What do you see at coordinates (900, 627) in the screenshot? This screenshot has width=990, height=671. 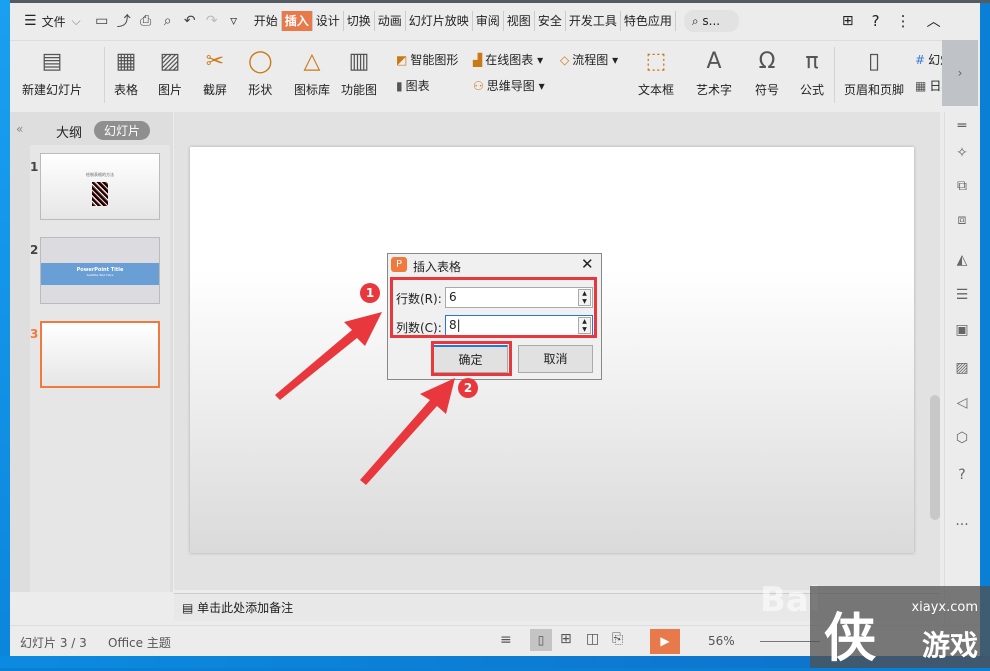 I see `site-watermark: xiayx.com 侠 游戏` at bounding box center [900, 627].